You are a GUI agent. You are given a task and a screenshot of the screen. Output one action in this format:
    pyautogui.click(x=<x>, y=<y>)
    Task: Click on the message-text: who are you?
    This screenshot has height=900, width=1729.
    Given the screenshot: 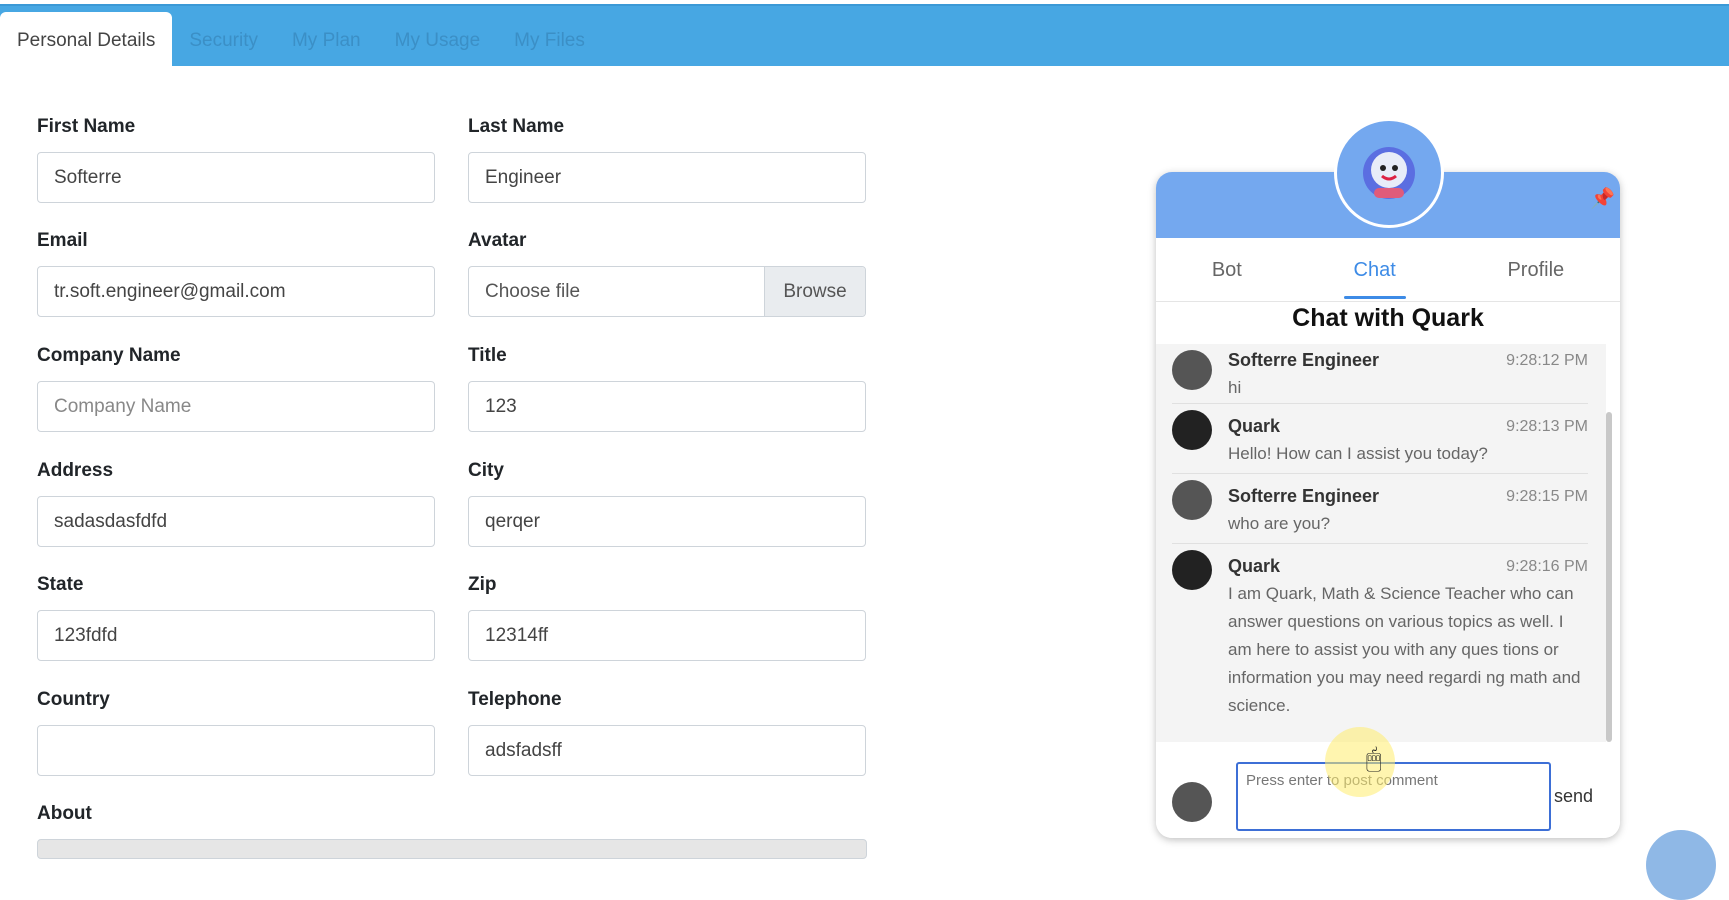 What is the action you would take?
    pyautogui.click(x=1279, y=523)
    